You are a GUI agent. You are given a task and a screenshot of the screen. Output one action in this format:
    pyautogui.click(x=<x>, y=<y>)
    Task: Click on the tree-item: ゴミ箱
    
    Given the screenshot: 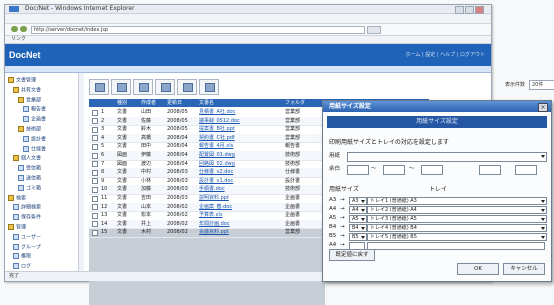 What is the action you would take?
    pyautogui.click(x=47, y=187)
    